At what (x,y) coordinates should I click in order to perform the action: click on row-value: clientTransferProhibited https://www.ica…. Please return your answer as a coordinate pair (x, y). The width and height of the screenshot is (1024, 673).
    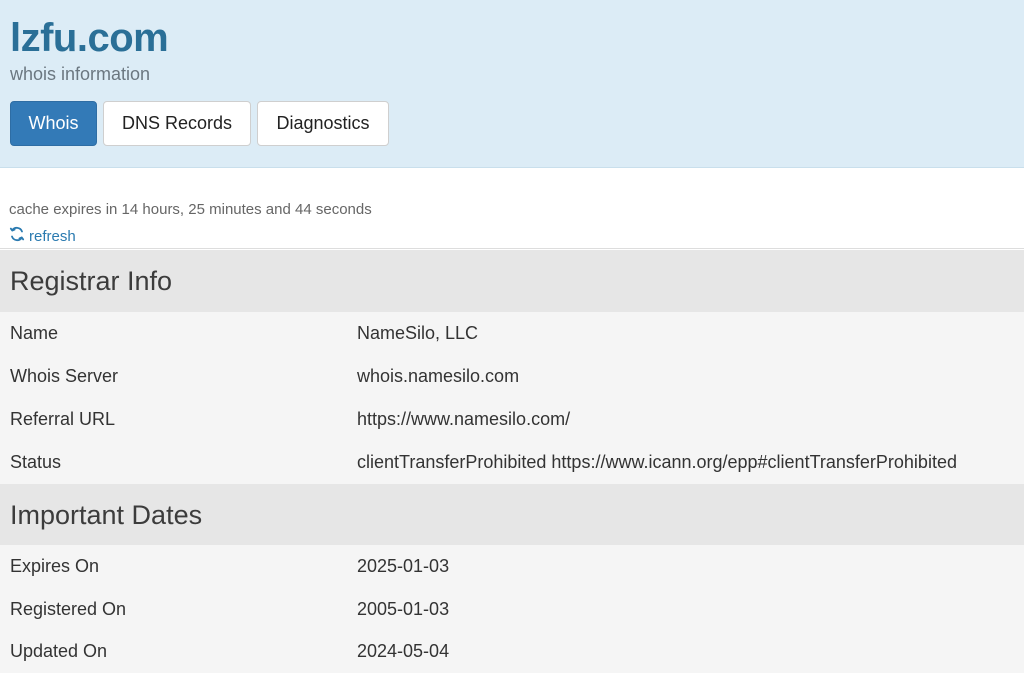
    Looking at the image, I should click on (657, 462).